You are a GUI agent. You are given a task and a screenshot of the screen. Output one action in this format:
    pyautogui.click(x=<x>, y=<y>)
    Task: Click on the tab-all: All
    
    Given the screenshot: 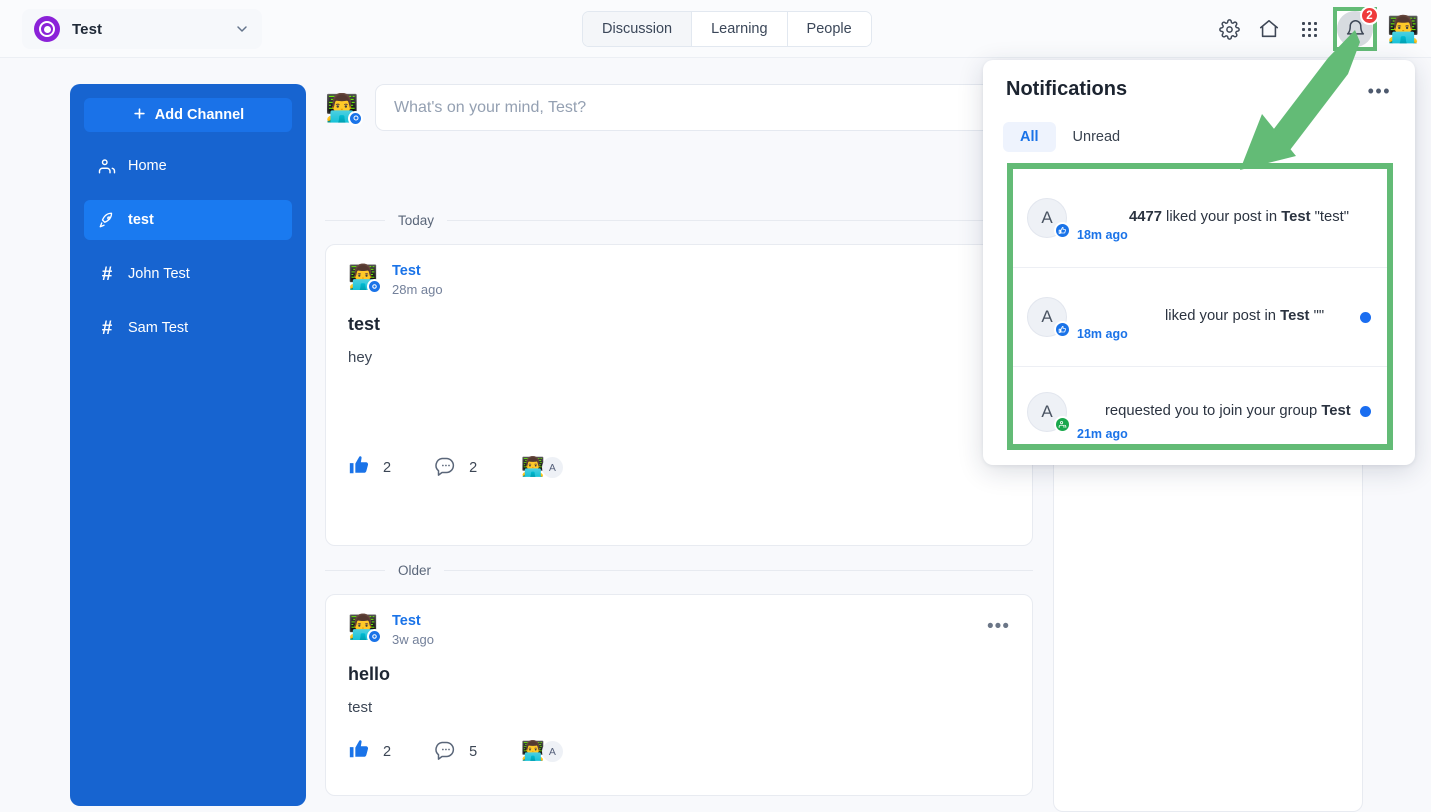 What is the action you would take?
    pyautogui.click(x=1029, y=137)
    